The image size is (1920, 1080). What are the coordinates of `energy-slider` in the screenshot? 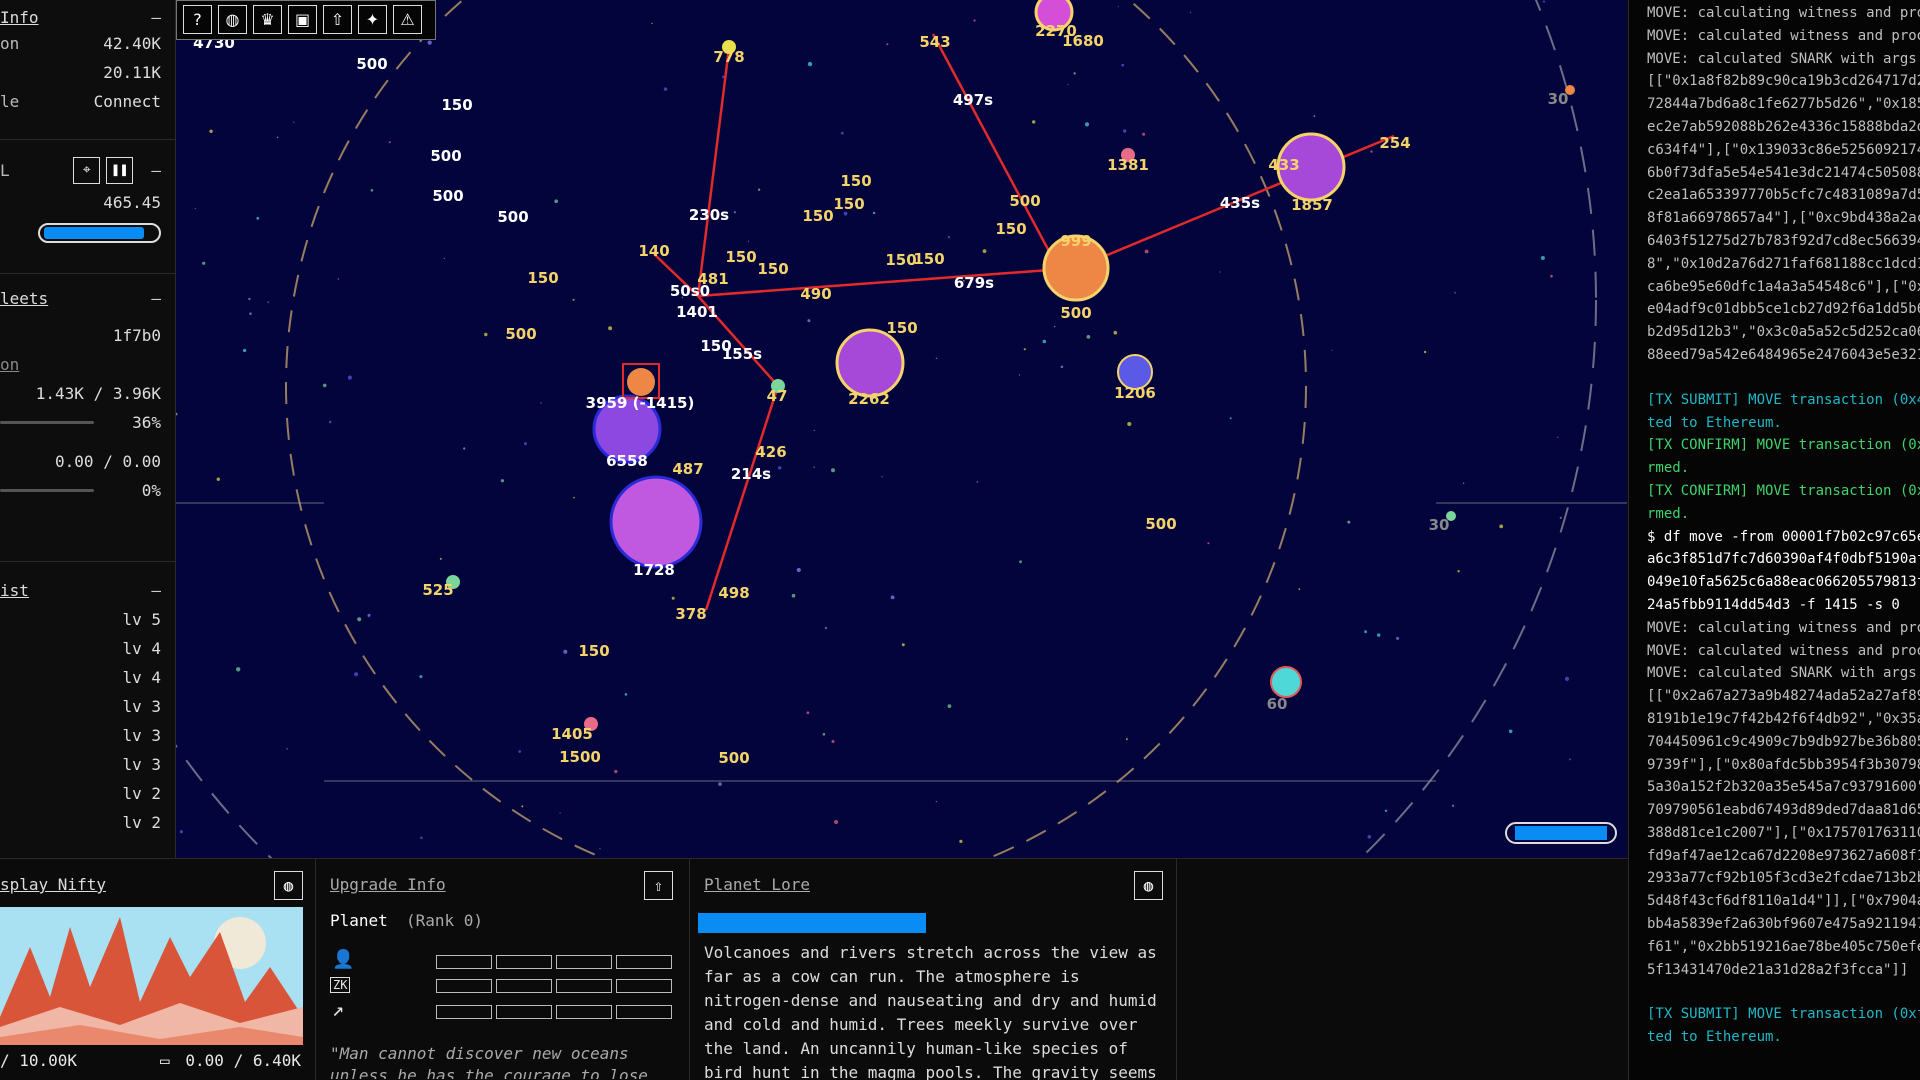 It's located at (99, 233).